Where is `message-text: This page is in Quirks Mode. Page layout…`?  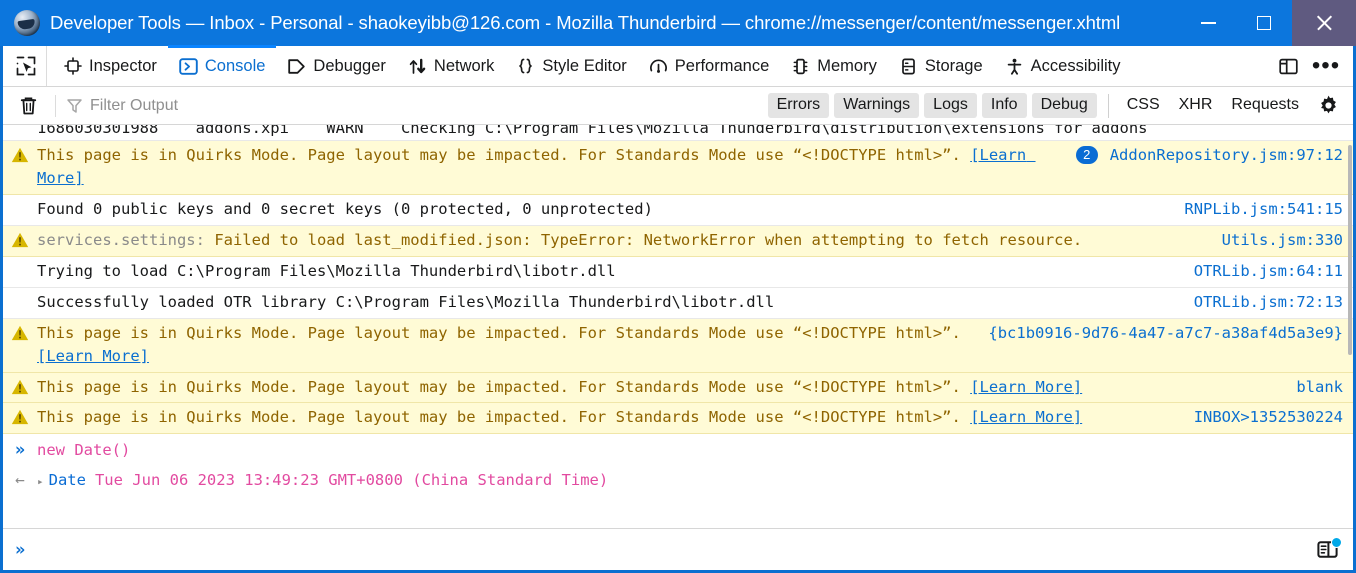 message-text: This page is in Quirks Mode. Page layout… is located at coordinates (504, 386).